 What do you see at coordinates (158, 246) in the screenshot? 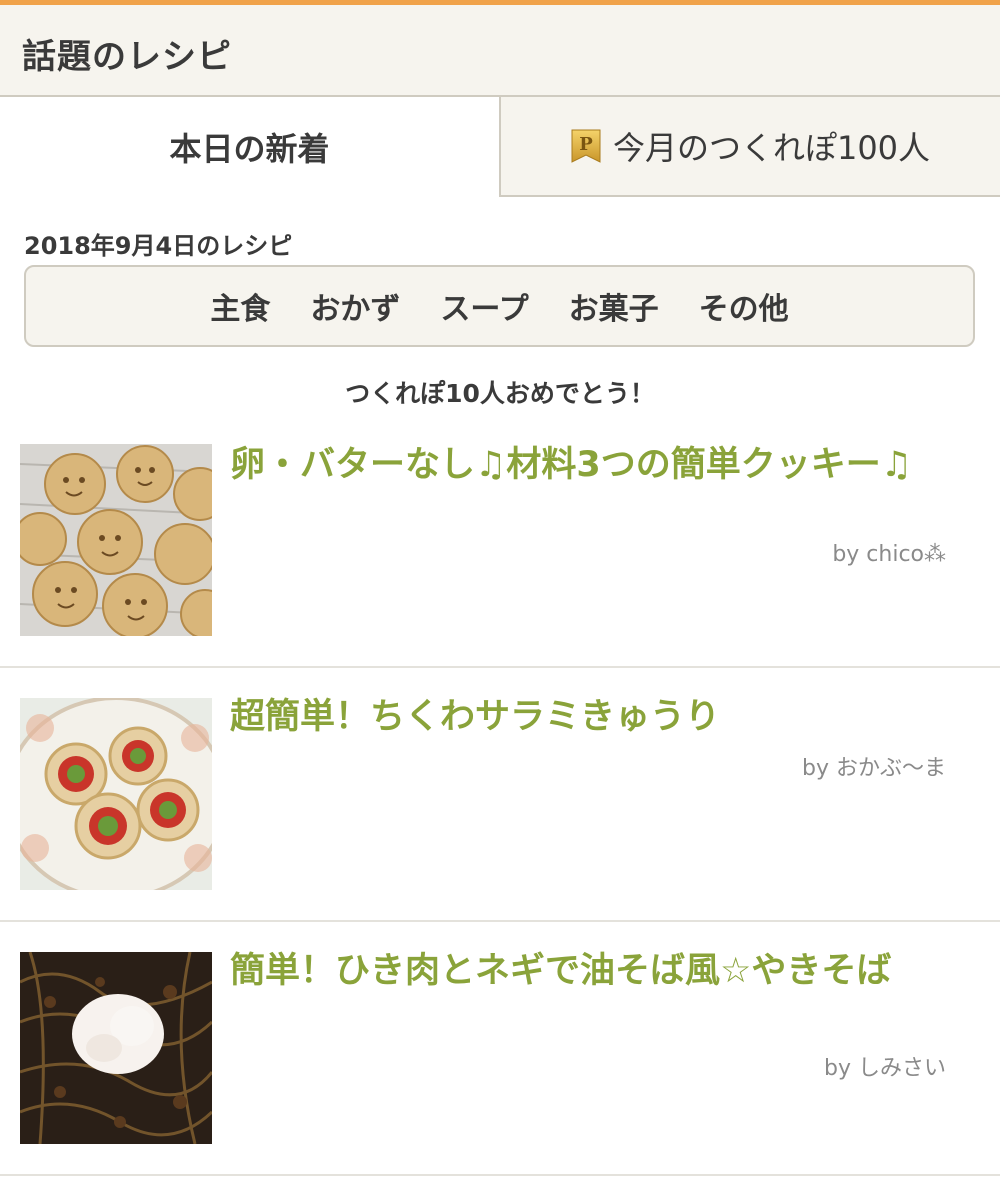
I see `date-heading: 2018年9月4日のレシピ` at bounding box center [158, 246].